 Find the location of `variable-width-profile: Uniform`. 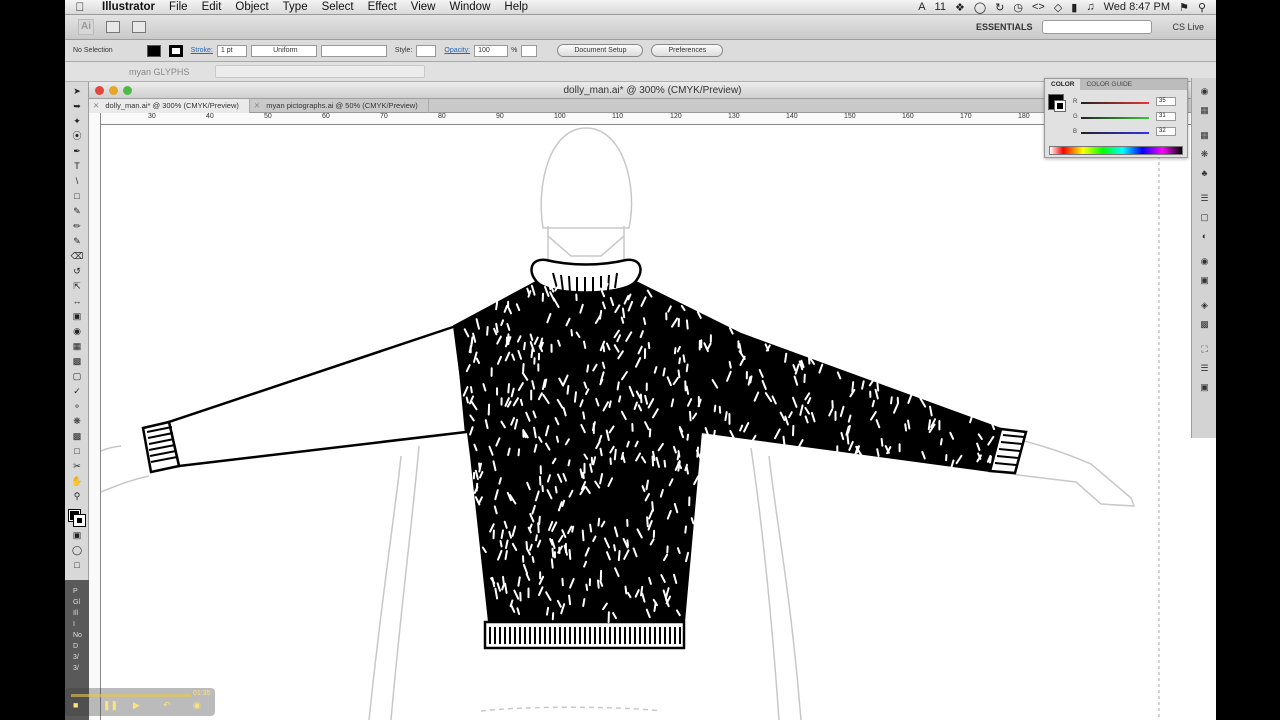

variable-width-profile: Uniform is located at coordinates (283, 50).